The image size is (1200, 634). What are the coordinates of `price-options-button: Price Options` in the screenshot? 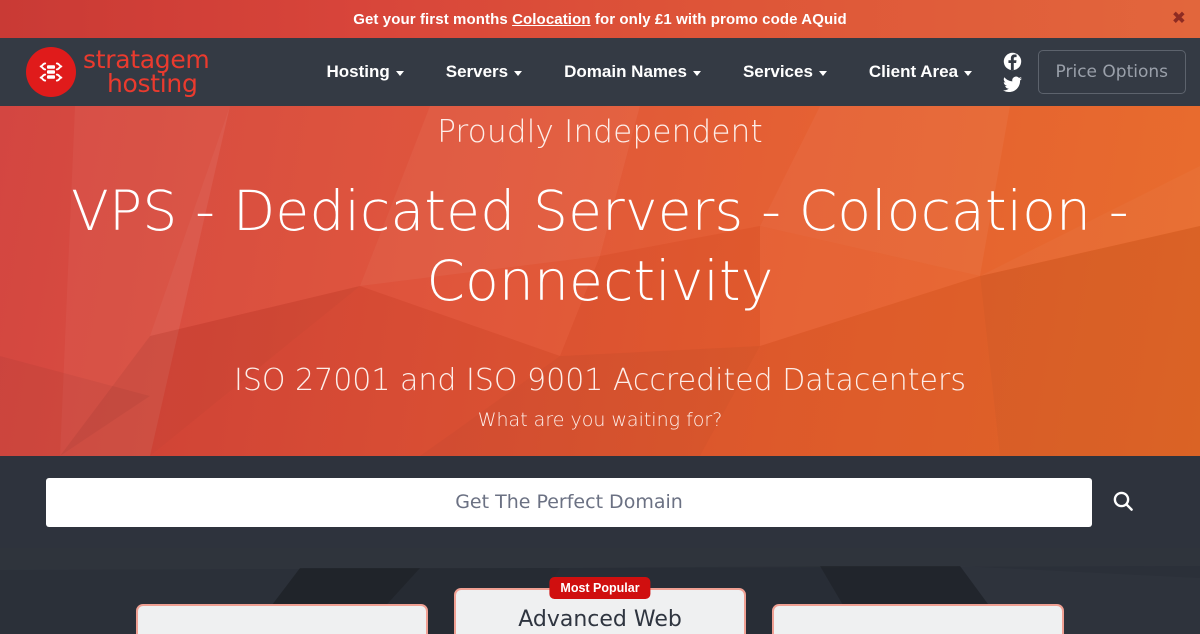 It's located at (1111, 72).